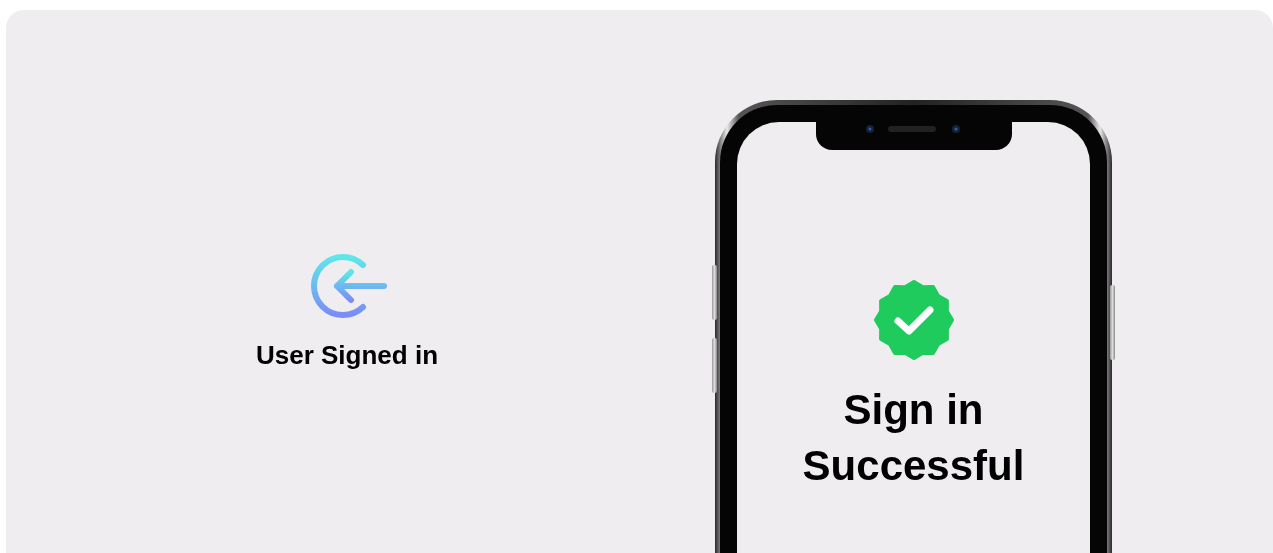 This screenshot has width=1273, height=553. What do you see at coordinates (346, 355) in the screenshot?
I see `caption: User Signed in` at bounding box center [346, 355].